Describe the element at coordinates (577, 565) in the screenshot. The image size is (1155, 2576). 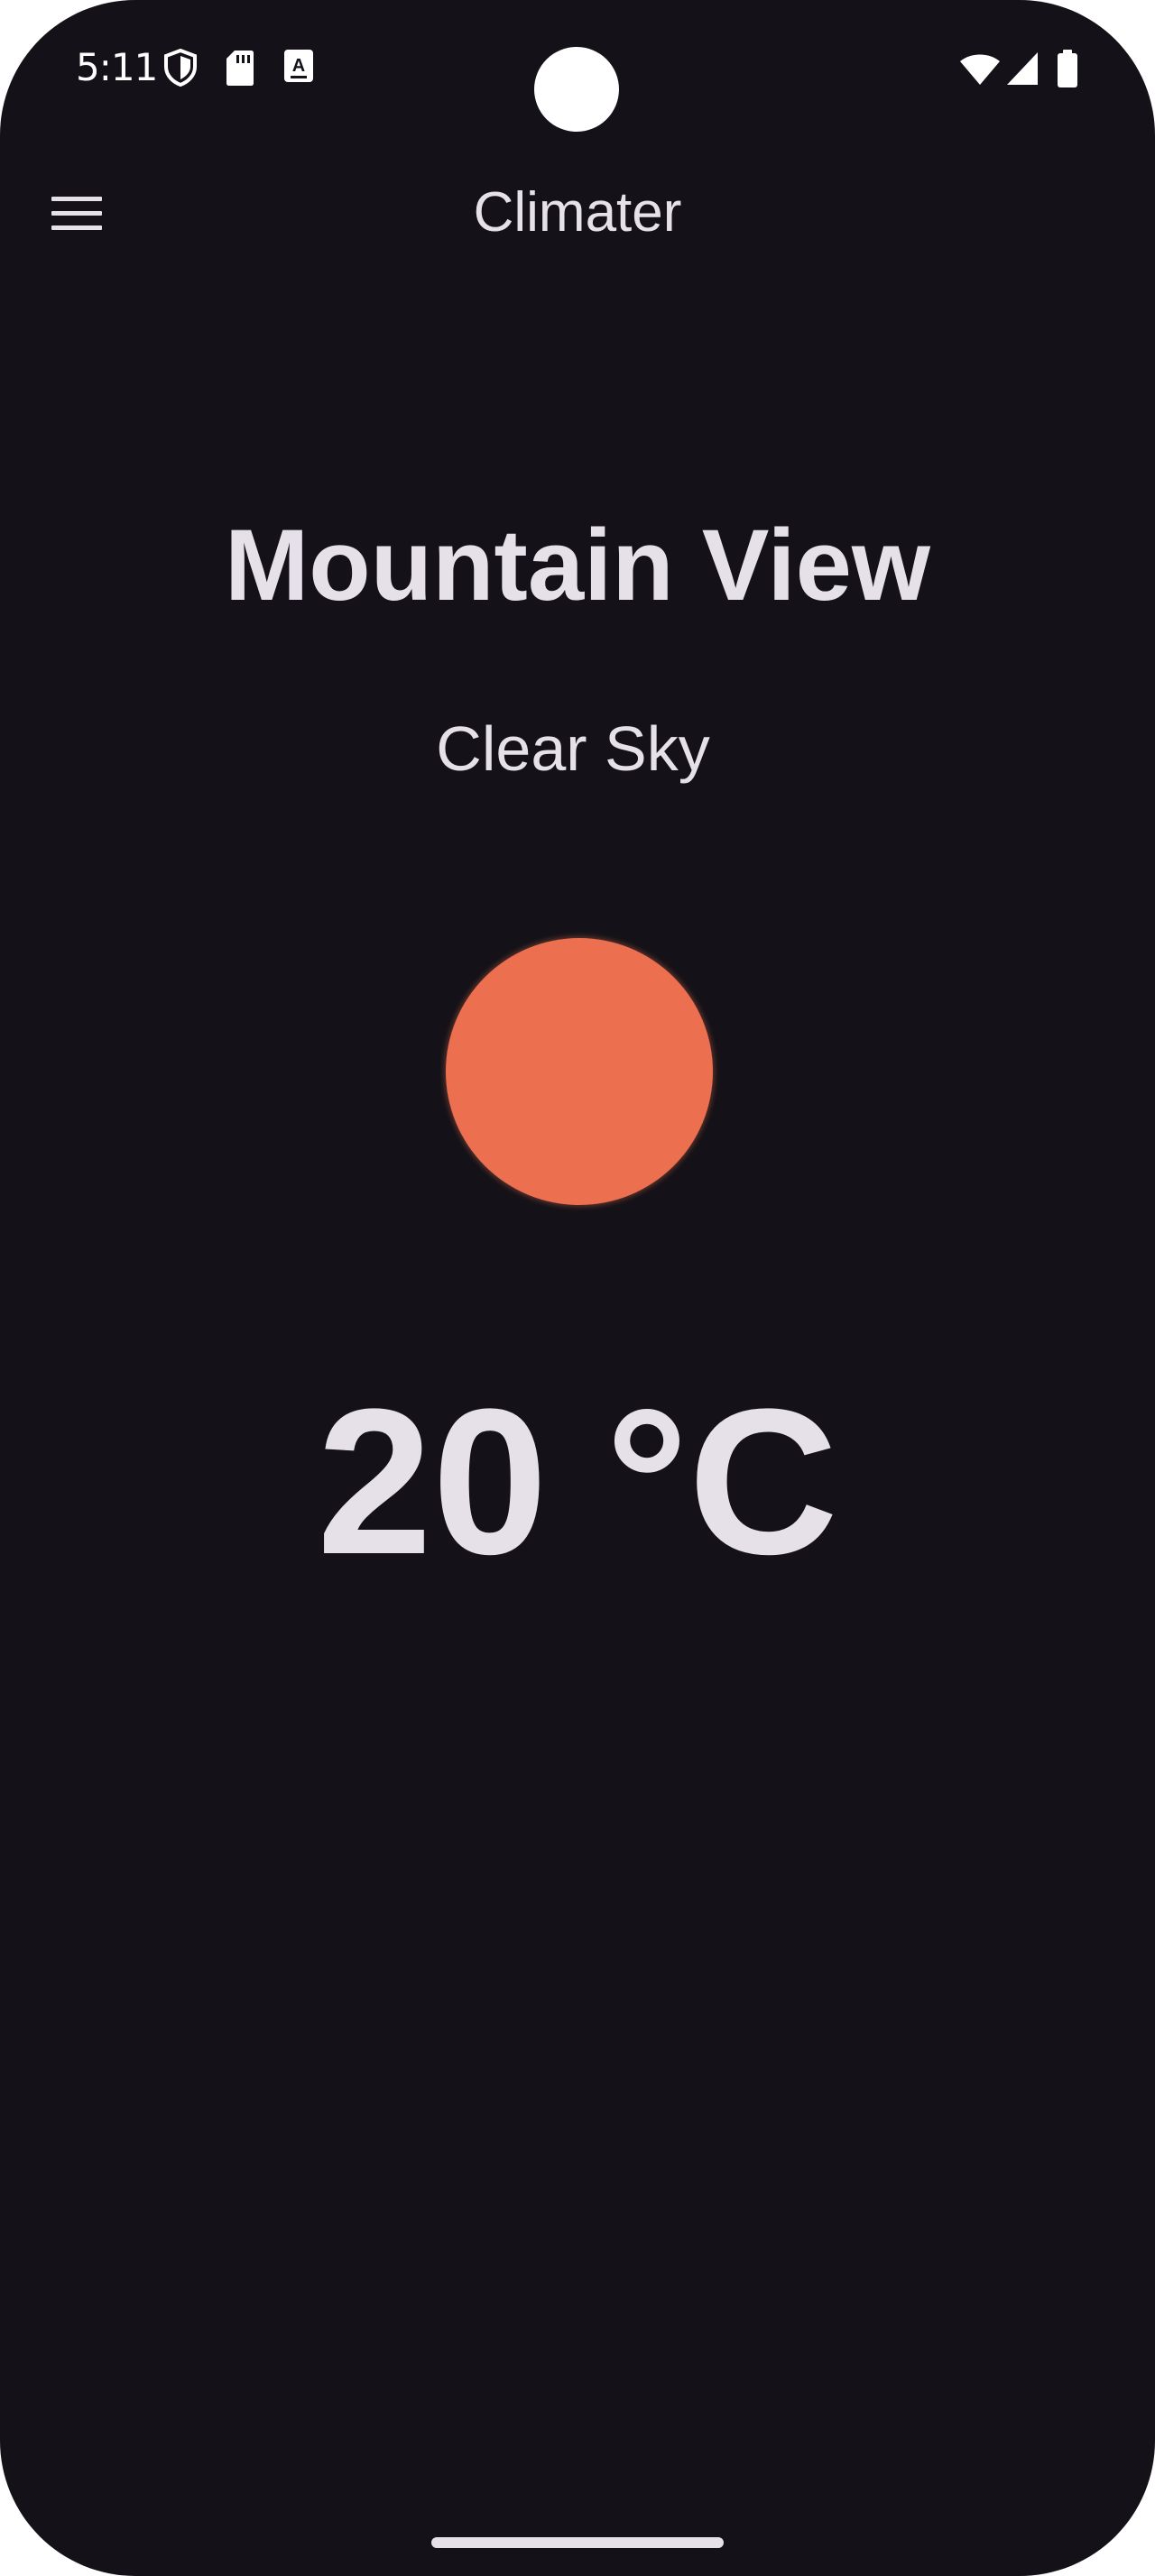
I see `city-name: Mountain View` at that location.